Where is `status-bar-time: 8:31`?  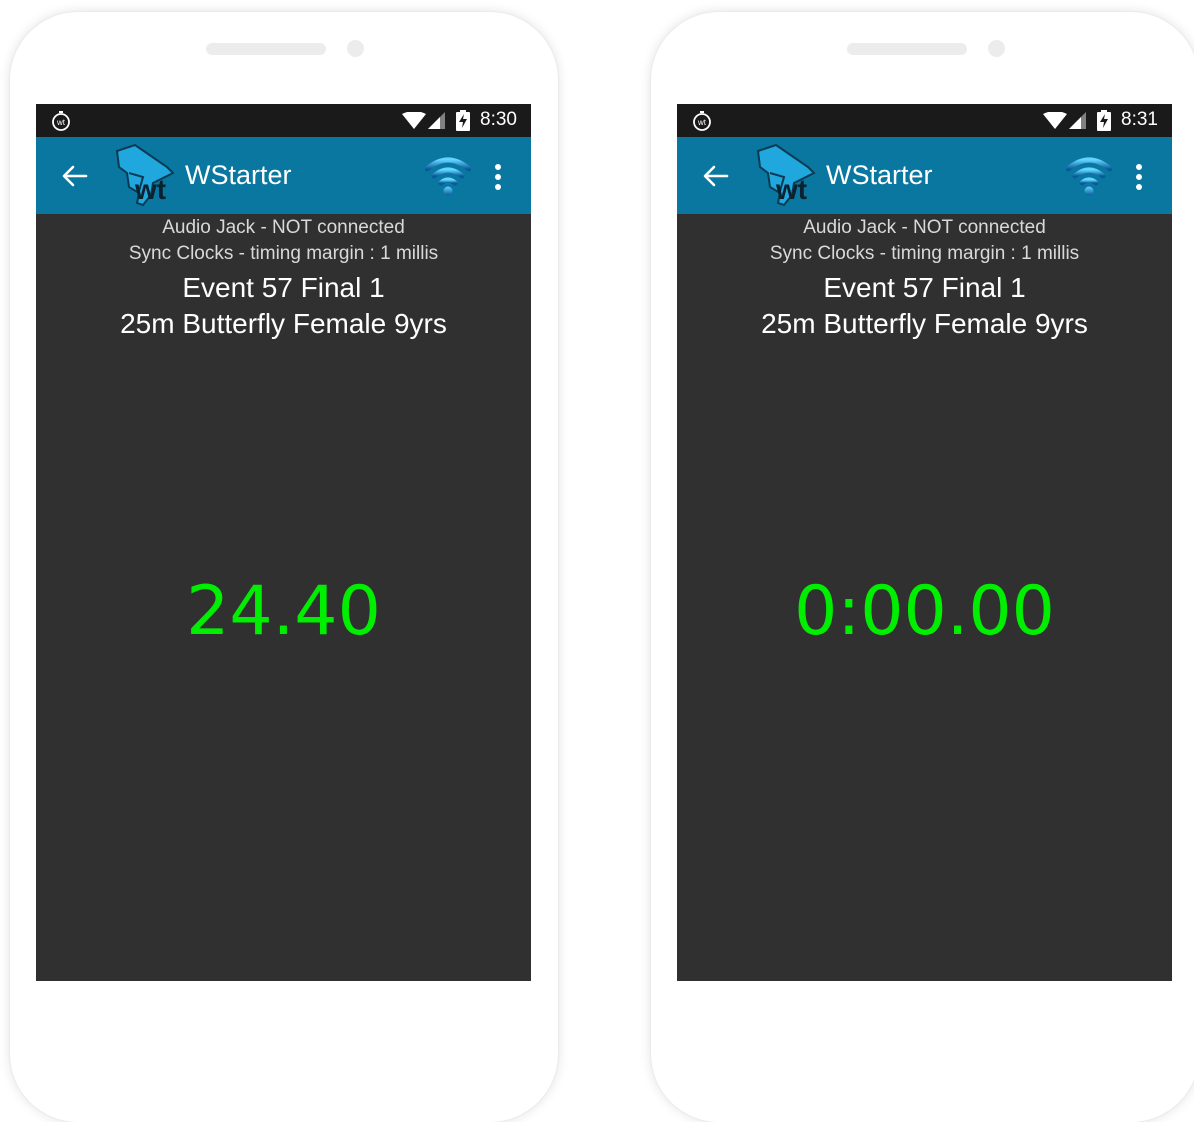
status-bar-time: 8:31 is located at coordinates (1139, 119).